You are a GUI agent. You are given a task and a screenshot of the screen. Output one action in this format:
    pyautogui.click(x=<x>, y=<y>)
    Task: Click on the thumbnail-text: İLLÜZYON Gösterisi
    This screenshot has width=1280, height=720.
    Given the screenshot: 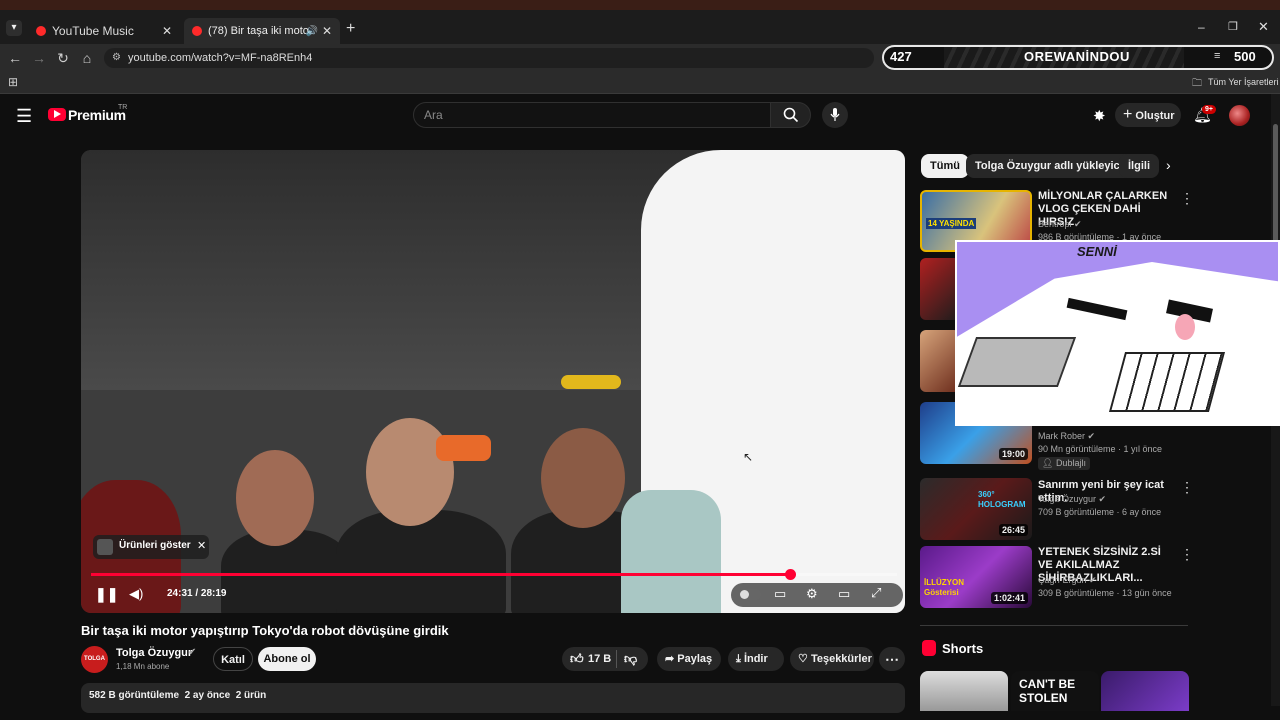 What is the action you would take?
    pyautogui.click(x=944, y=587)
    